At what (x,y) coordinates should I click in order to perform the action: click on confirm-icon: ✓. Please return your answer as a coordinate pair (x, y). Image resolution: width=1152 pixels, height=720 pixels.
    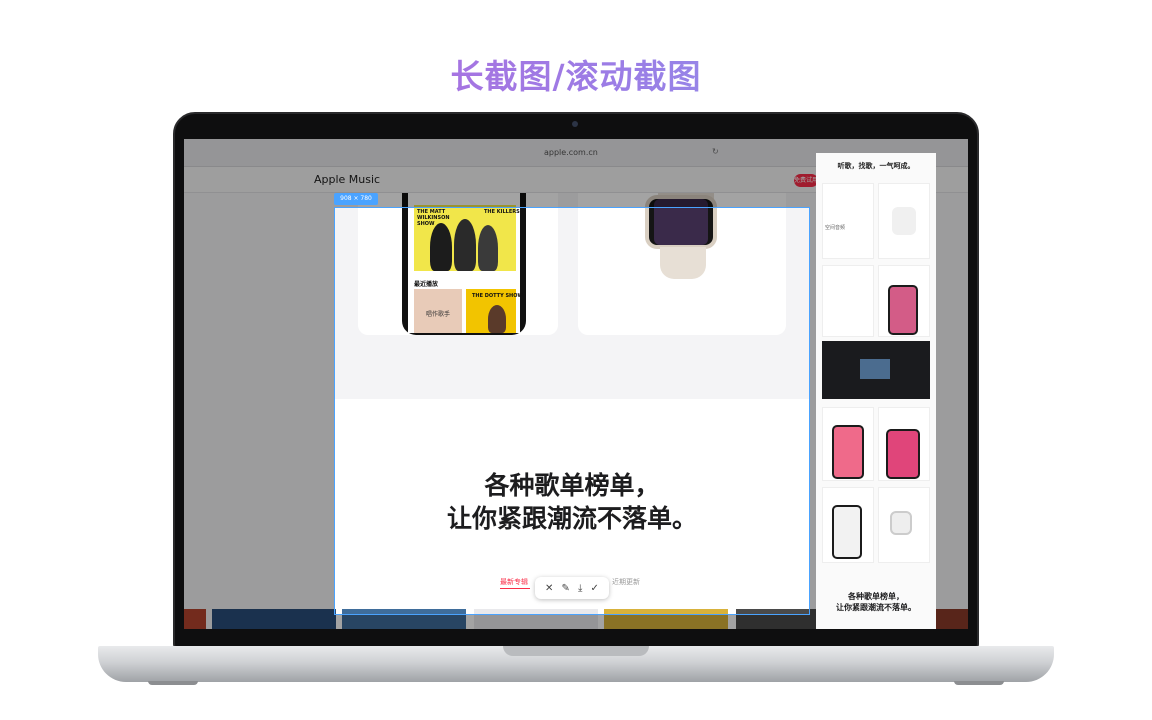
    Looking at the image, I should click on (595, 588).